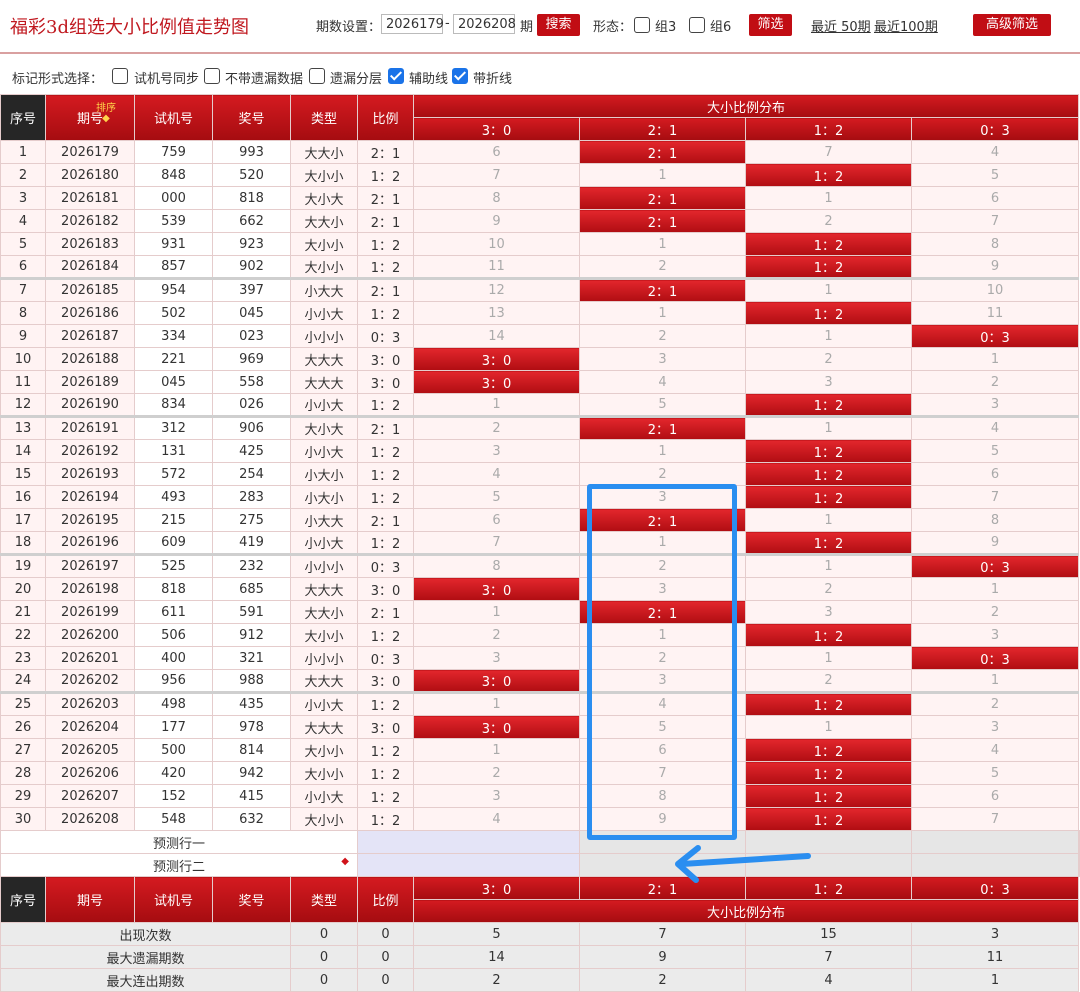 The height and width of the screenshot is (992, 1080). I want to click on predict-row-2-text: 预测行二, so click(178, 867).